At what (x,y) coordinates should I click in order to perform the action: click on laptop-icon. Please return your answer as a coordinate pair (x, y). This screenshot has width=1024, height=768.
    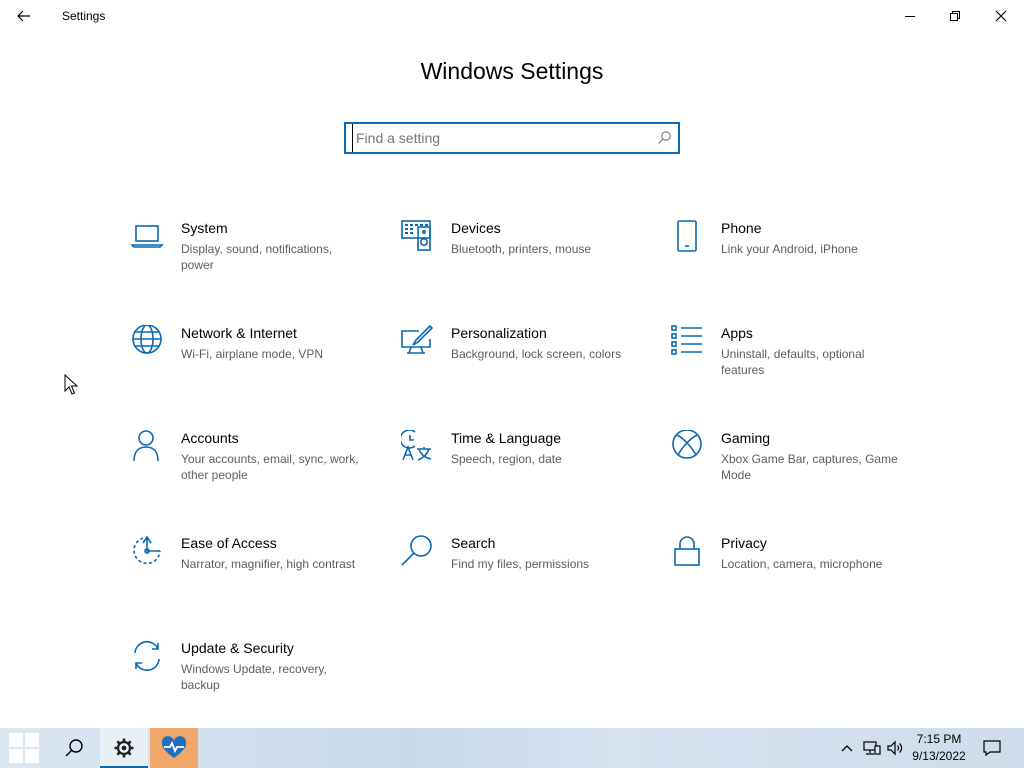
    Looking at the image, I should click on (147, 236).